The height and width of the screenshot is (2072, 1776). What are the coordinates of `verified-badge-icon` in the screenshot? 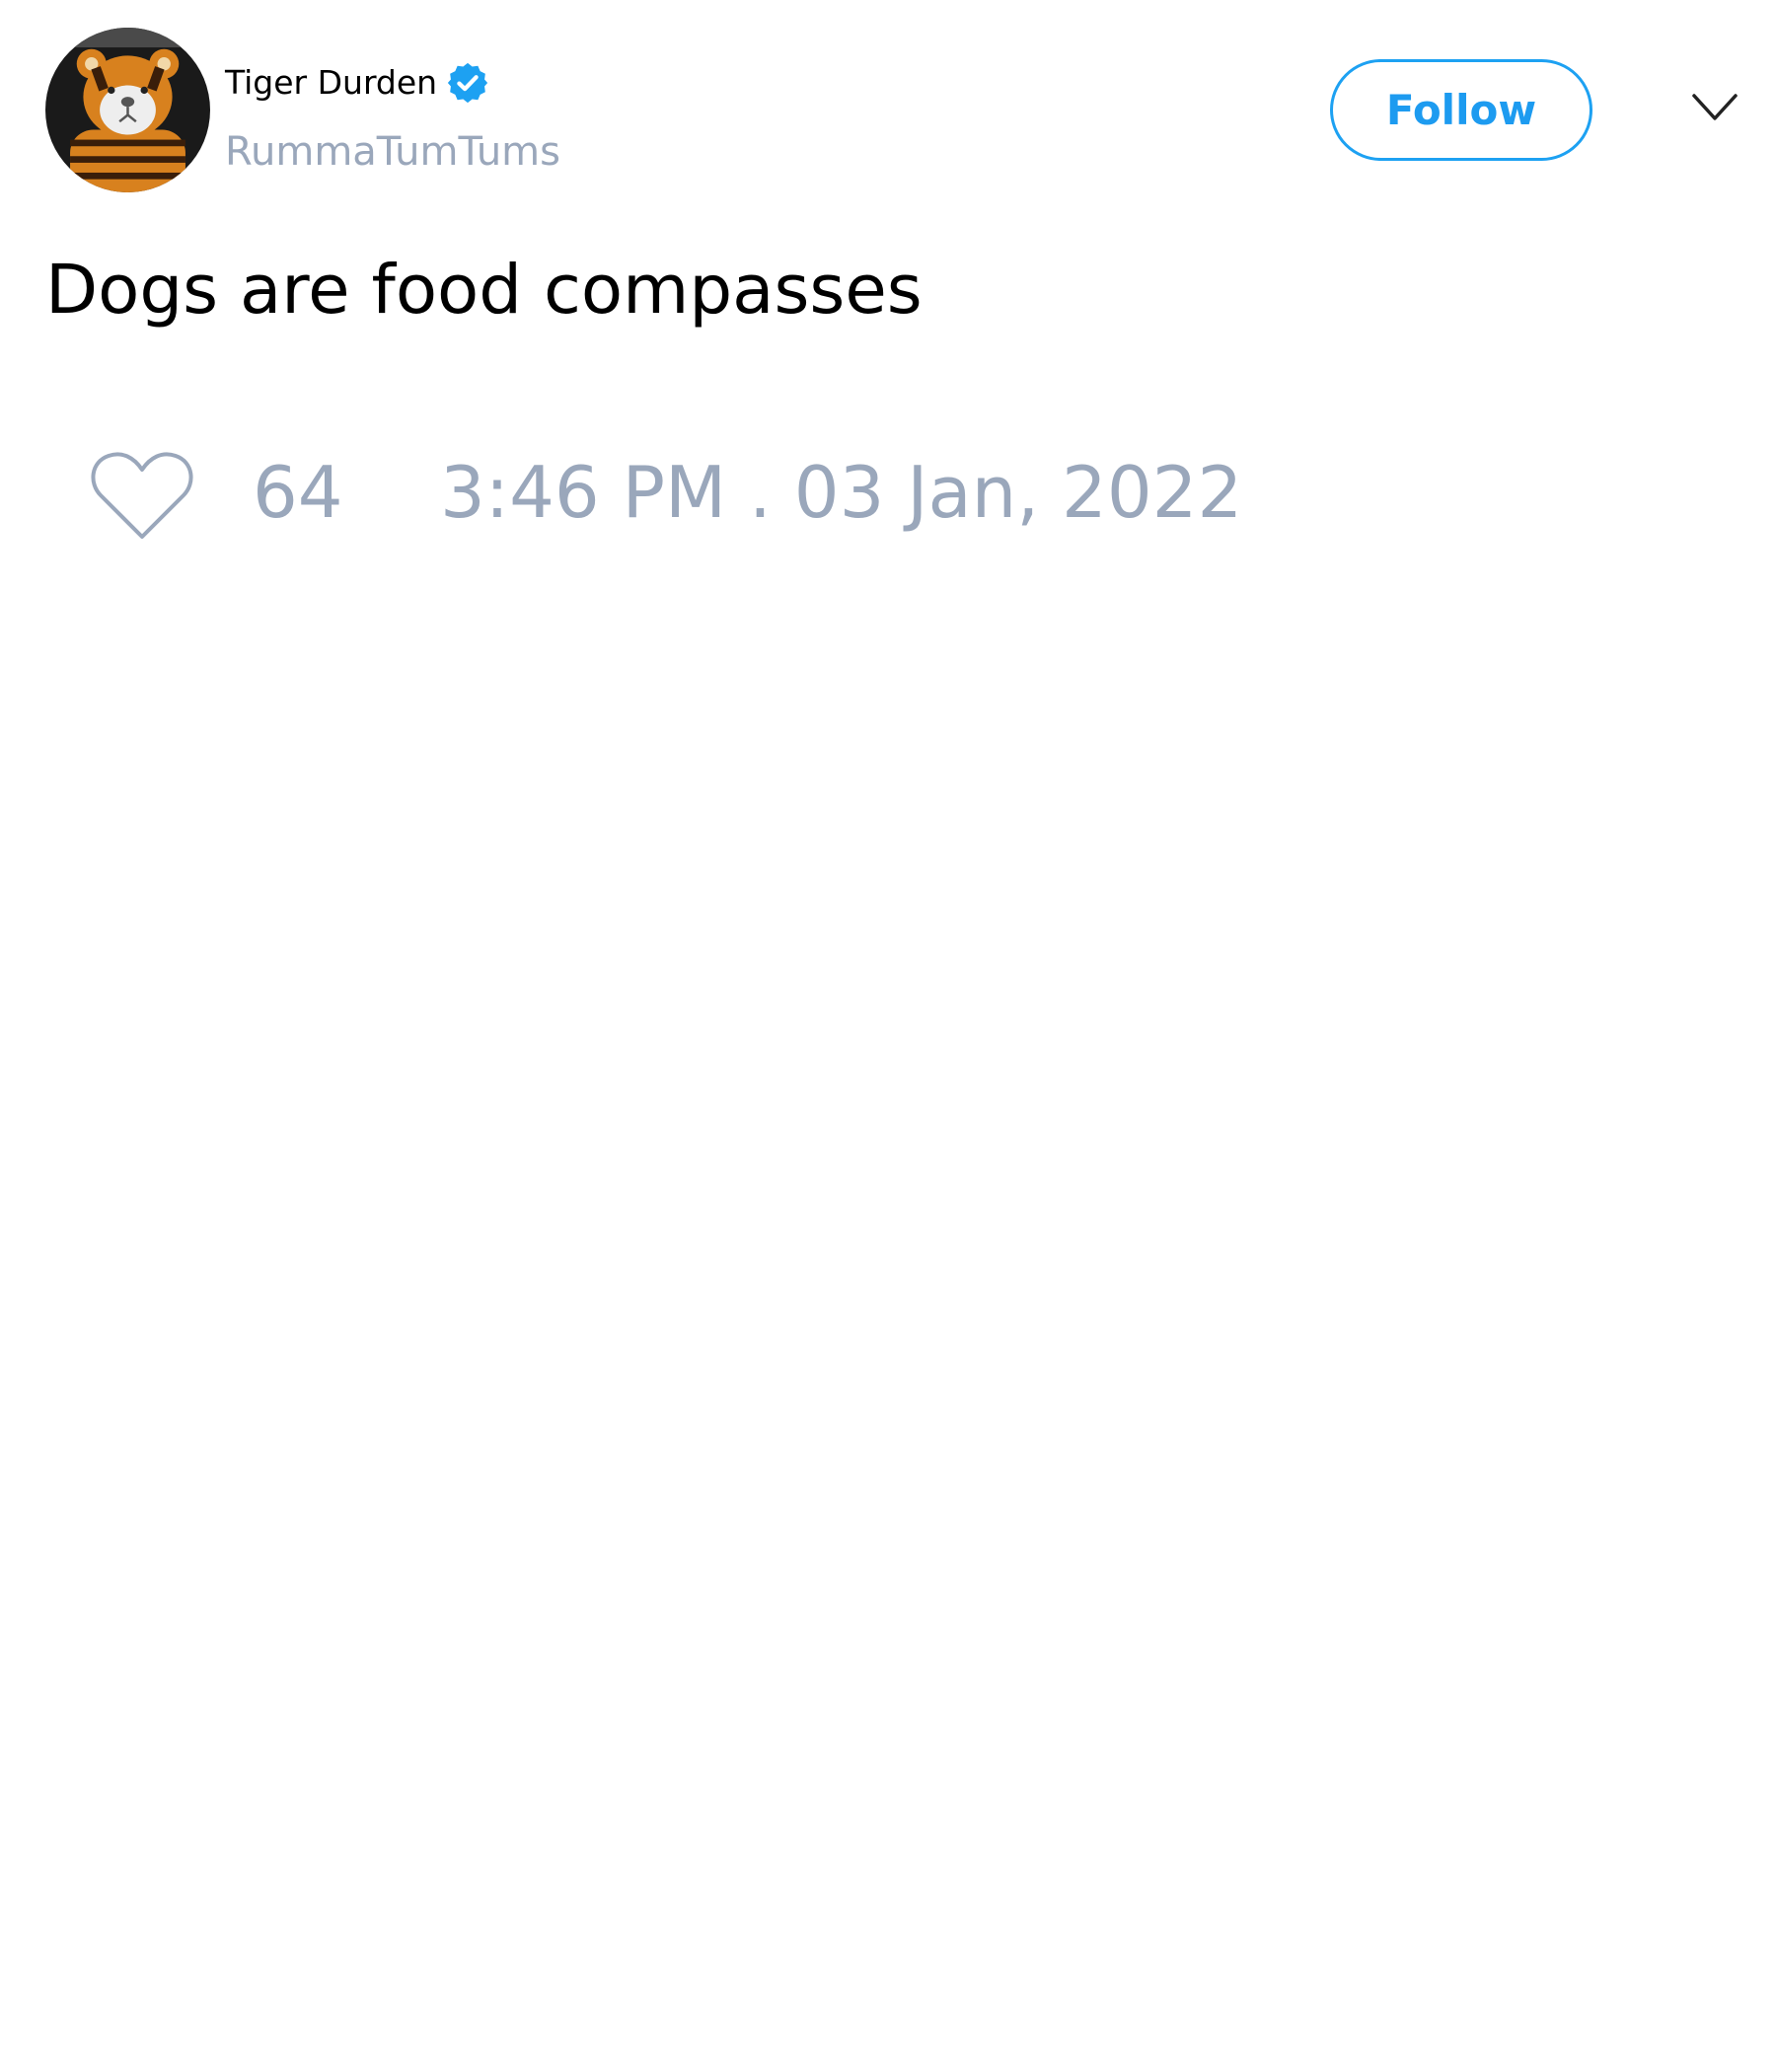 It's located at (468, 83).